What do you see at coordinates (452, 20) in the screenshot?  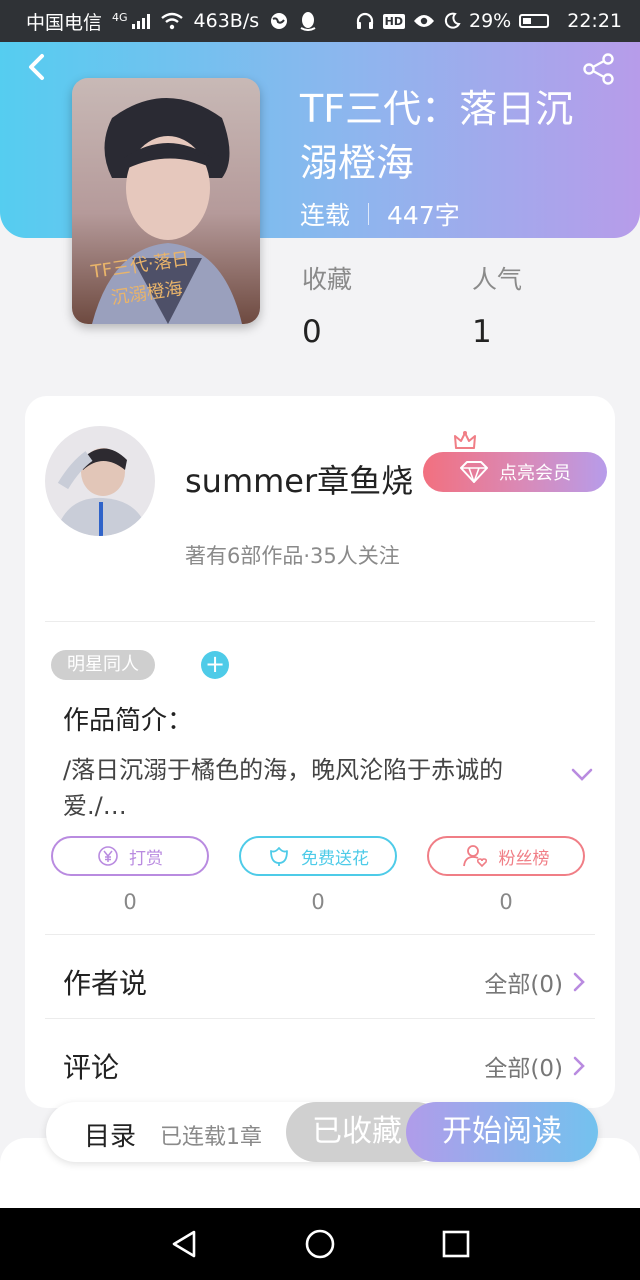 I see `moon-icon` at bounding box center [452, 20].